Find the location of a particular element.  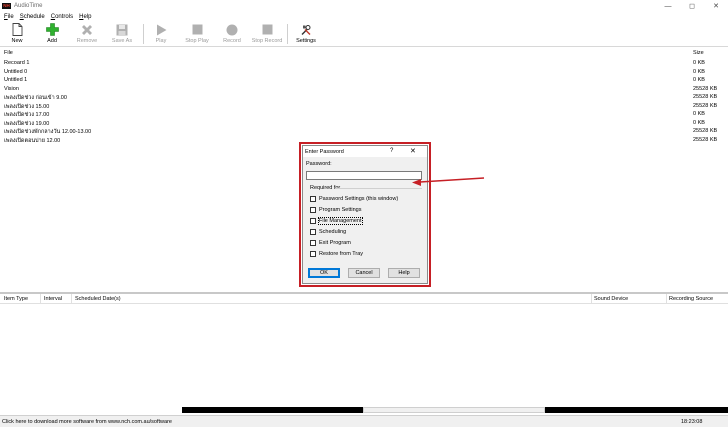

window-controls: — ◻ ✕ is located at coordinates (692, 6).